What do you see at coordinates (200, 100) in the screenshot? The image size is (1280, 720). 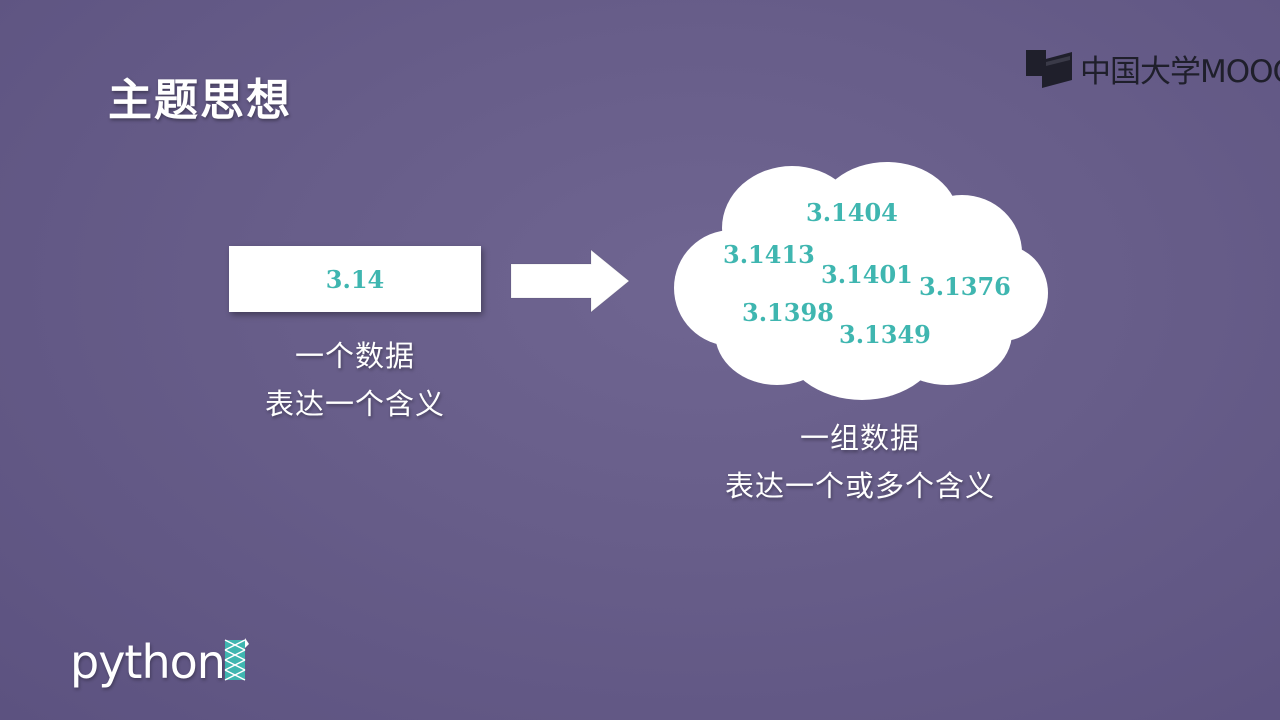 I see `slide-title: 主题思想` at bounding box center [200, 100].